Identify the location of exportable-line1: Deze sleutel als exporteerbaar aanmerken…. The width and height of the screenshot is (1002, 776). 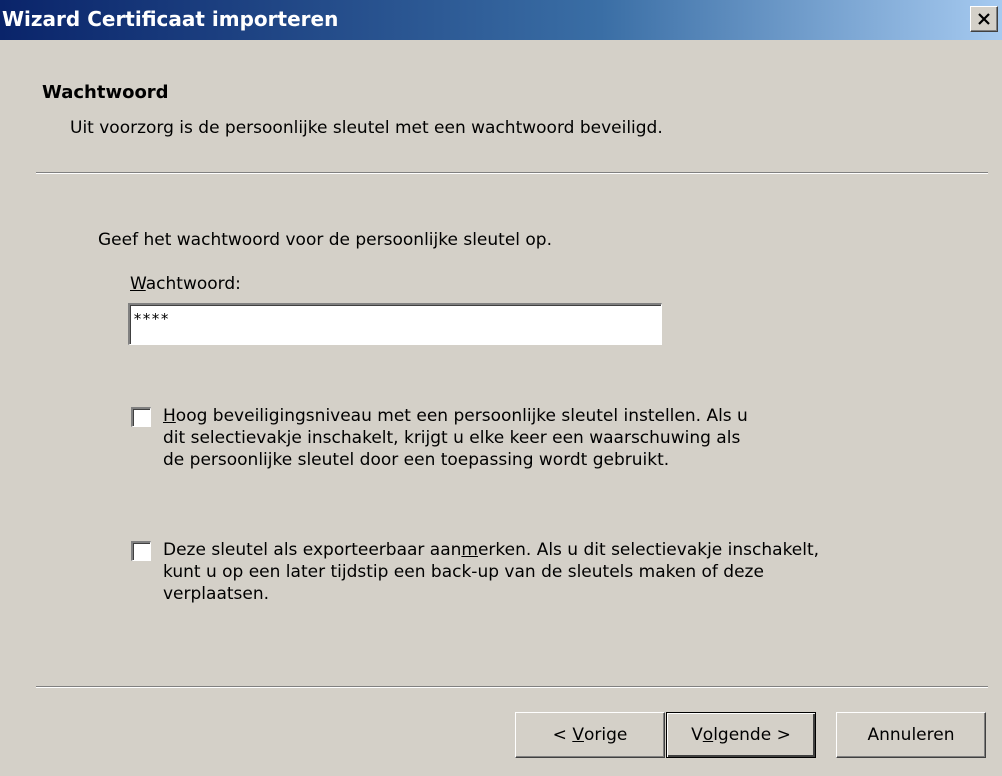
(491, 550).